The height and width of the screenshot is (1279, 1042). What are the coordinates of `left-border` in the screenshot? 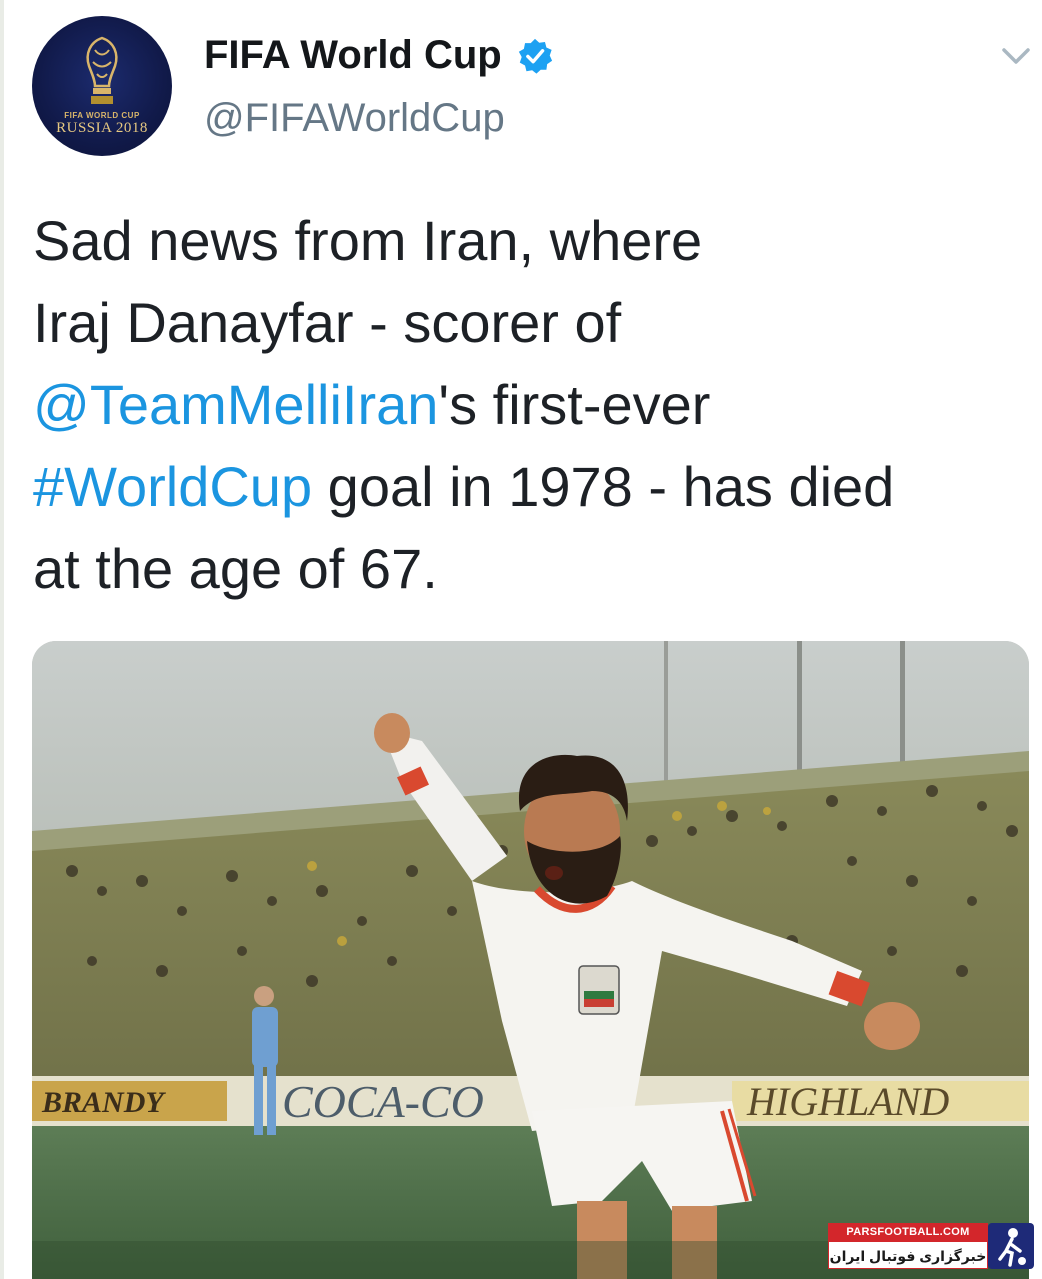 It's located at (2, 639).